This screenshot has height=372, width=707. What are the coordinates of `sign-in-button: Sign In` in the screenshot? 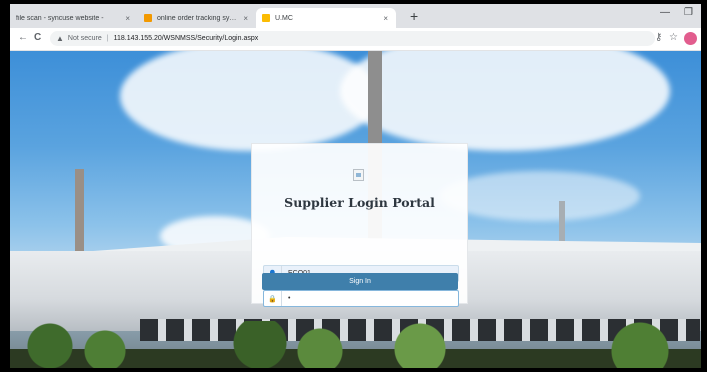 It's located at (360, 281).